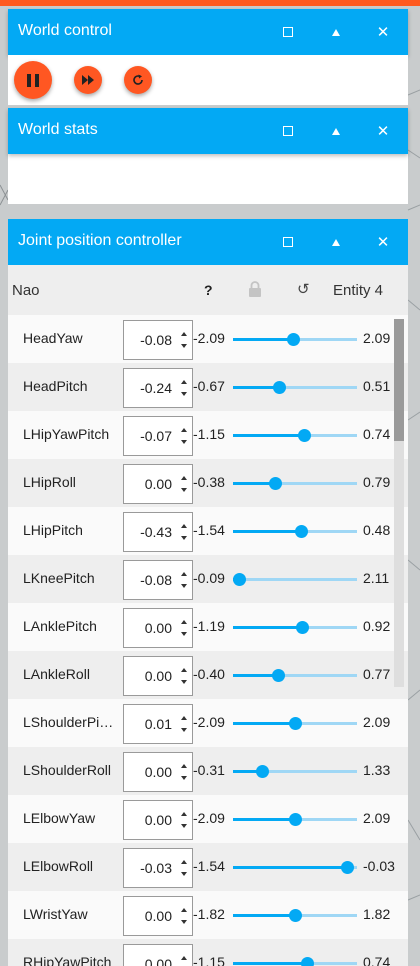 The height and width of the screenshot is (966, 420). I want to click on pause-button, so click(33, 80).